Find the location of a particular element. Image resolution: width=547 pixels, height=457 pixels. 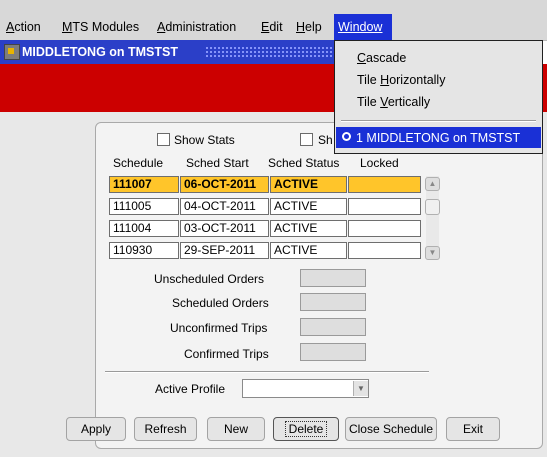

schedule-cell: 111005 is located at coordinates (144, 206).